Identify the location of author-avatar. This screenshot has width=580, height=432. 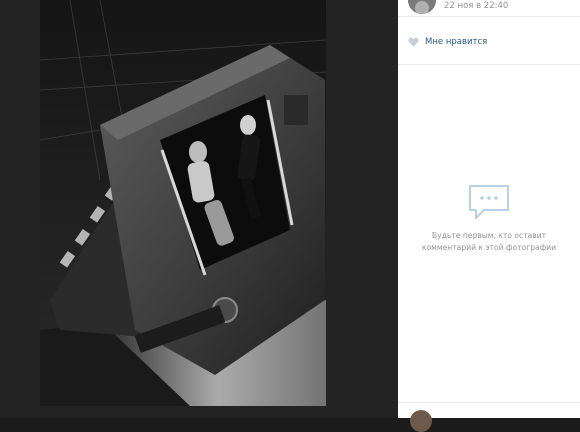
(422, 7).